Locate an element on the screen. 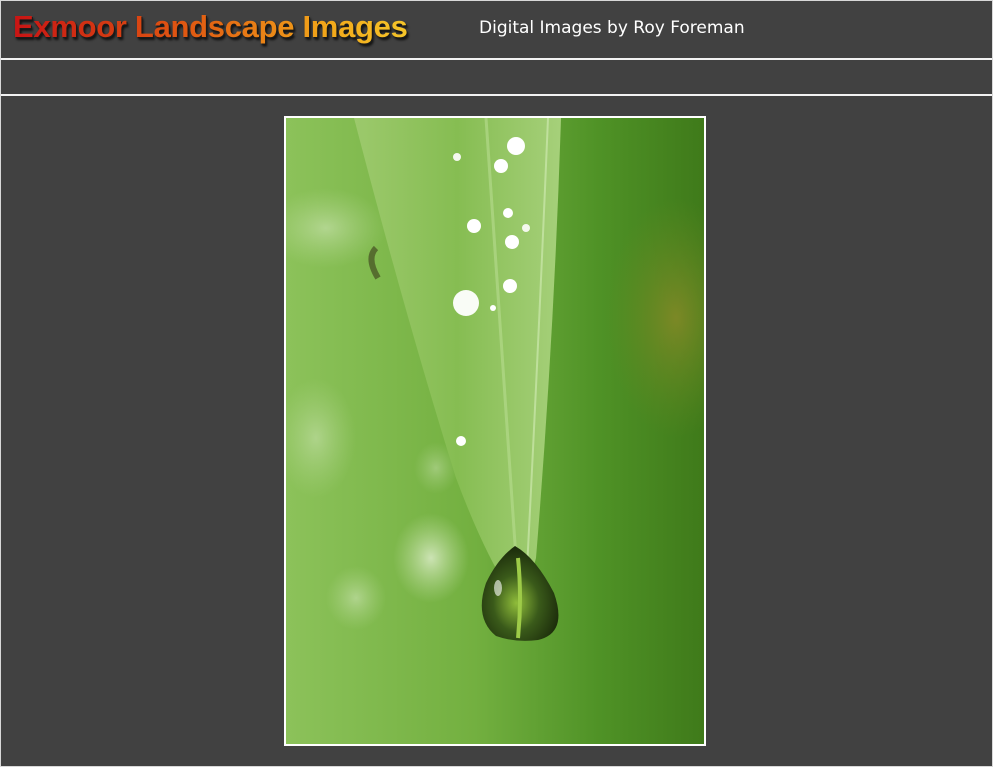 The height and width of the screenshot is (767, 993). site-title: Exmoor Landscape Images is located at coordinates (210, 27).